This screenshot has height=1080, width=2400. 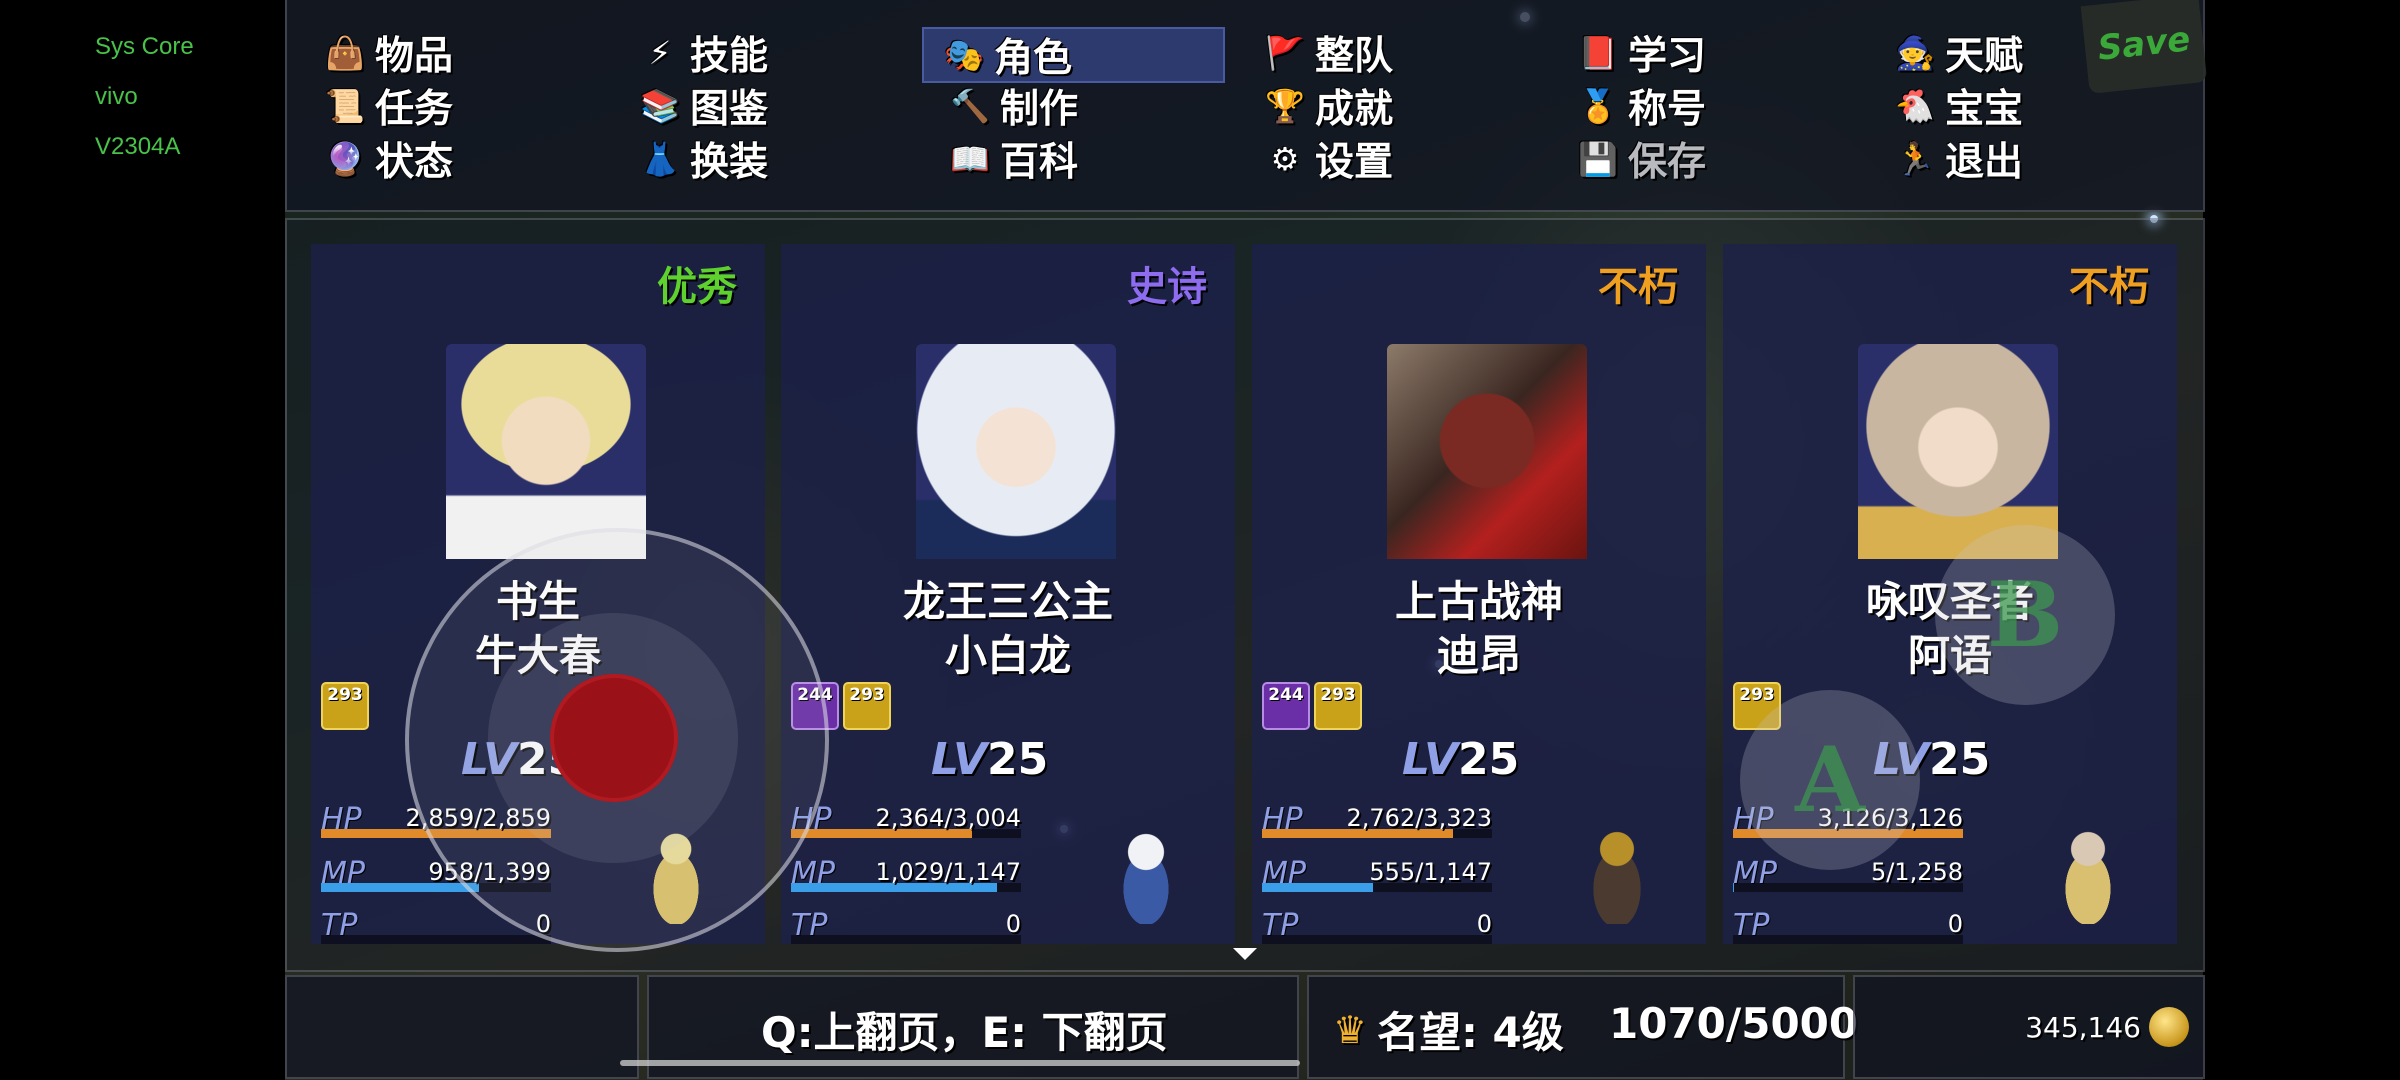 I want to click on character-name: 小白龙, so click(x=1007, y=655).